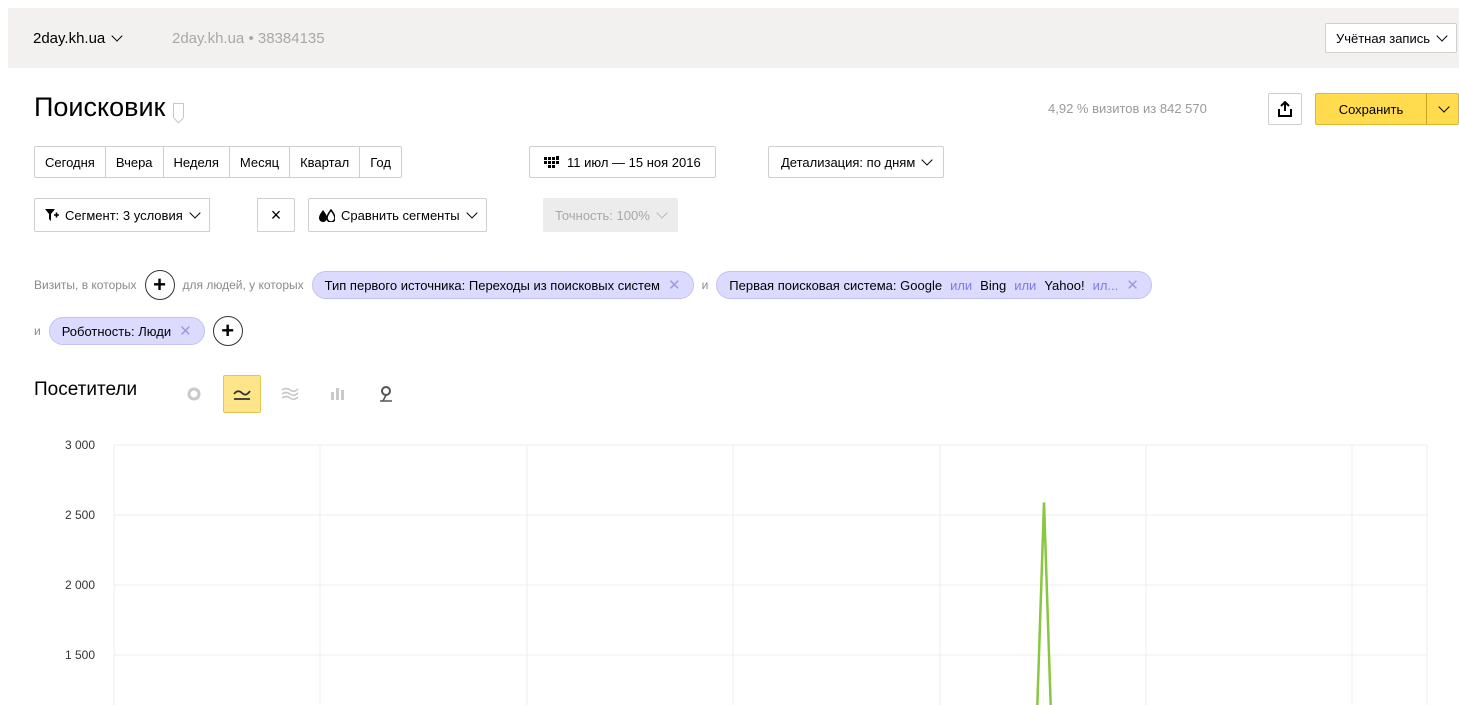  I want to click on segment-conditions-2: и Роботность: Люди ✕ +, so click(138, 331).